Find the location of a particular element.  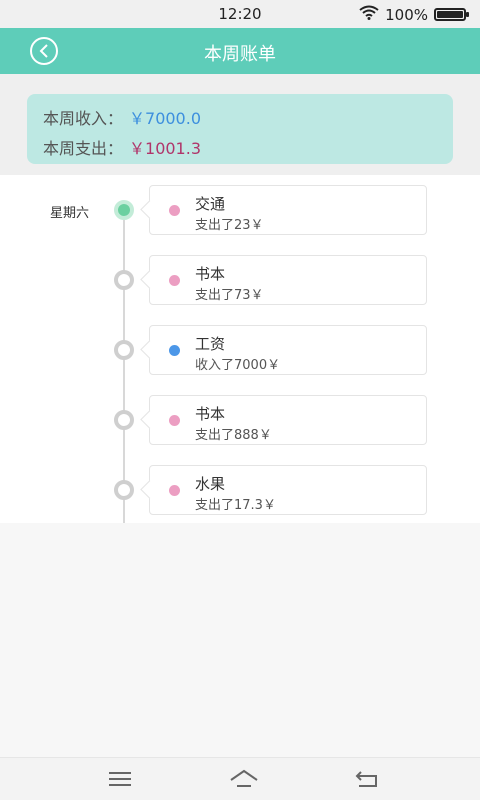

home-button is located at coordinates (241, 779).